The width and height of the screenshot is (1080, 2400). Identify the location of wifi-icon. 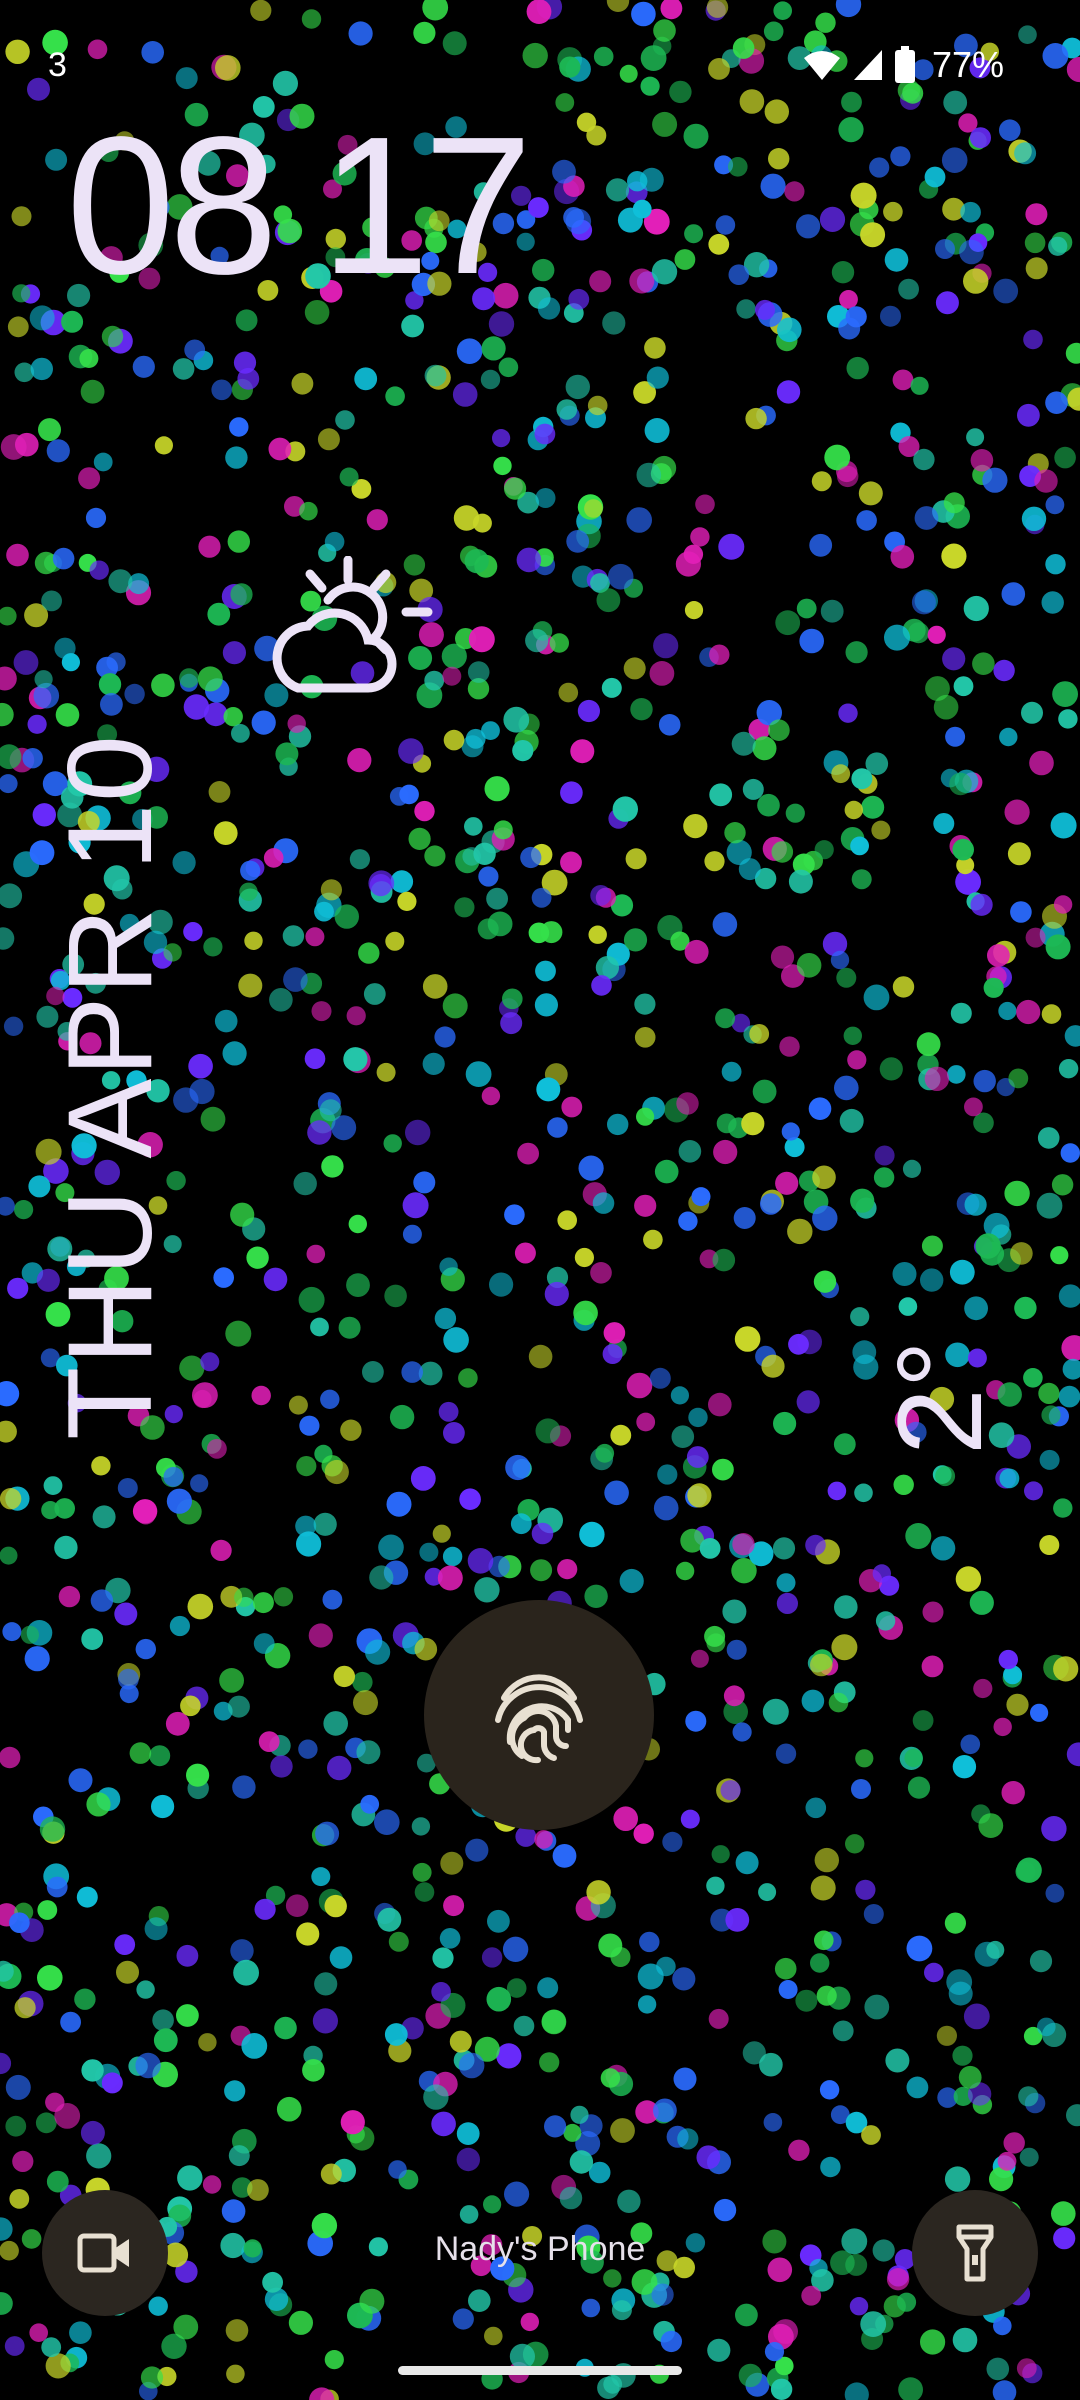
(821, 65).